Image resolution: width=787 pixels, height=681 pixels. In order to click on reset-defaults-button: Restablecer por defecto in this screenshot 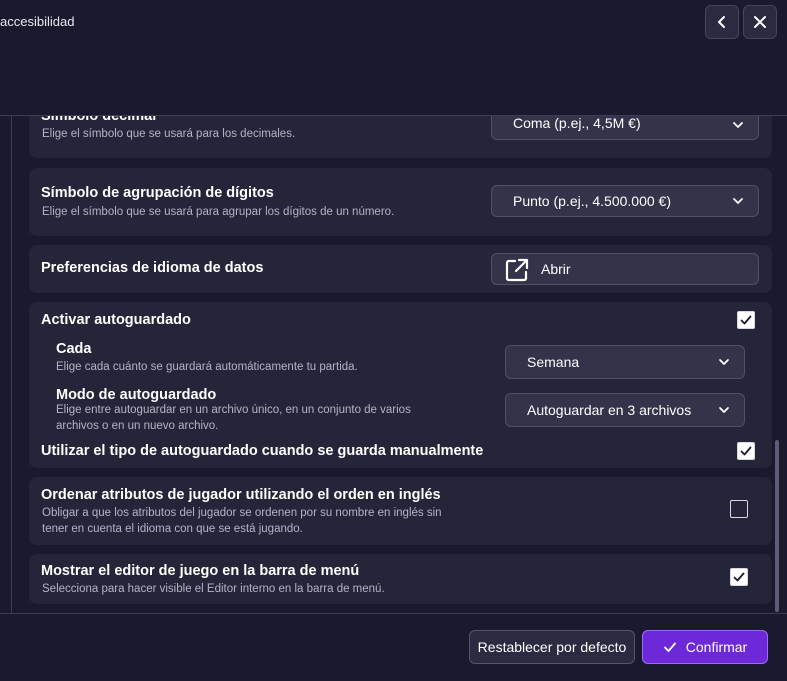, I will do `click(552, 647)`.